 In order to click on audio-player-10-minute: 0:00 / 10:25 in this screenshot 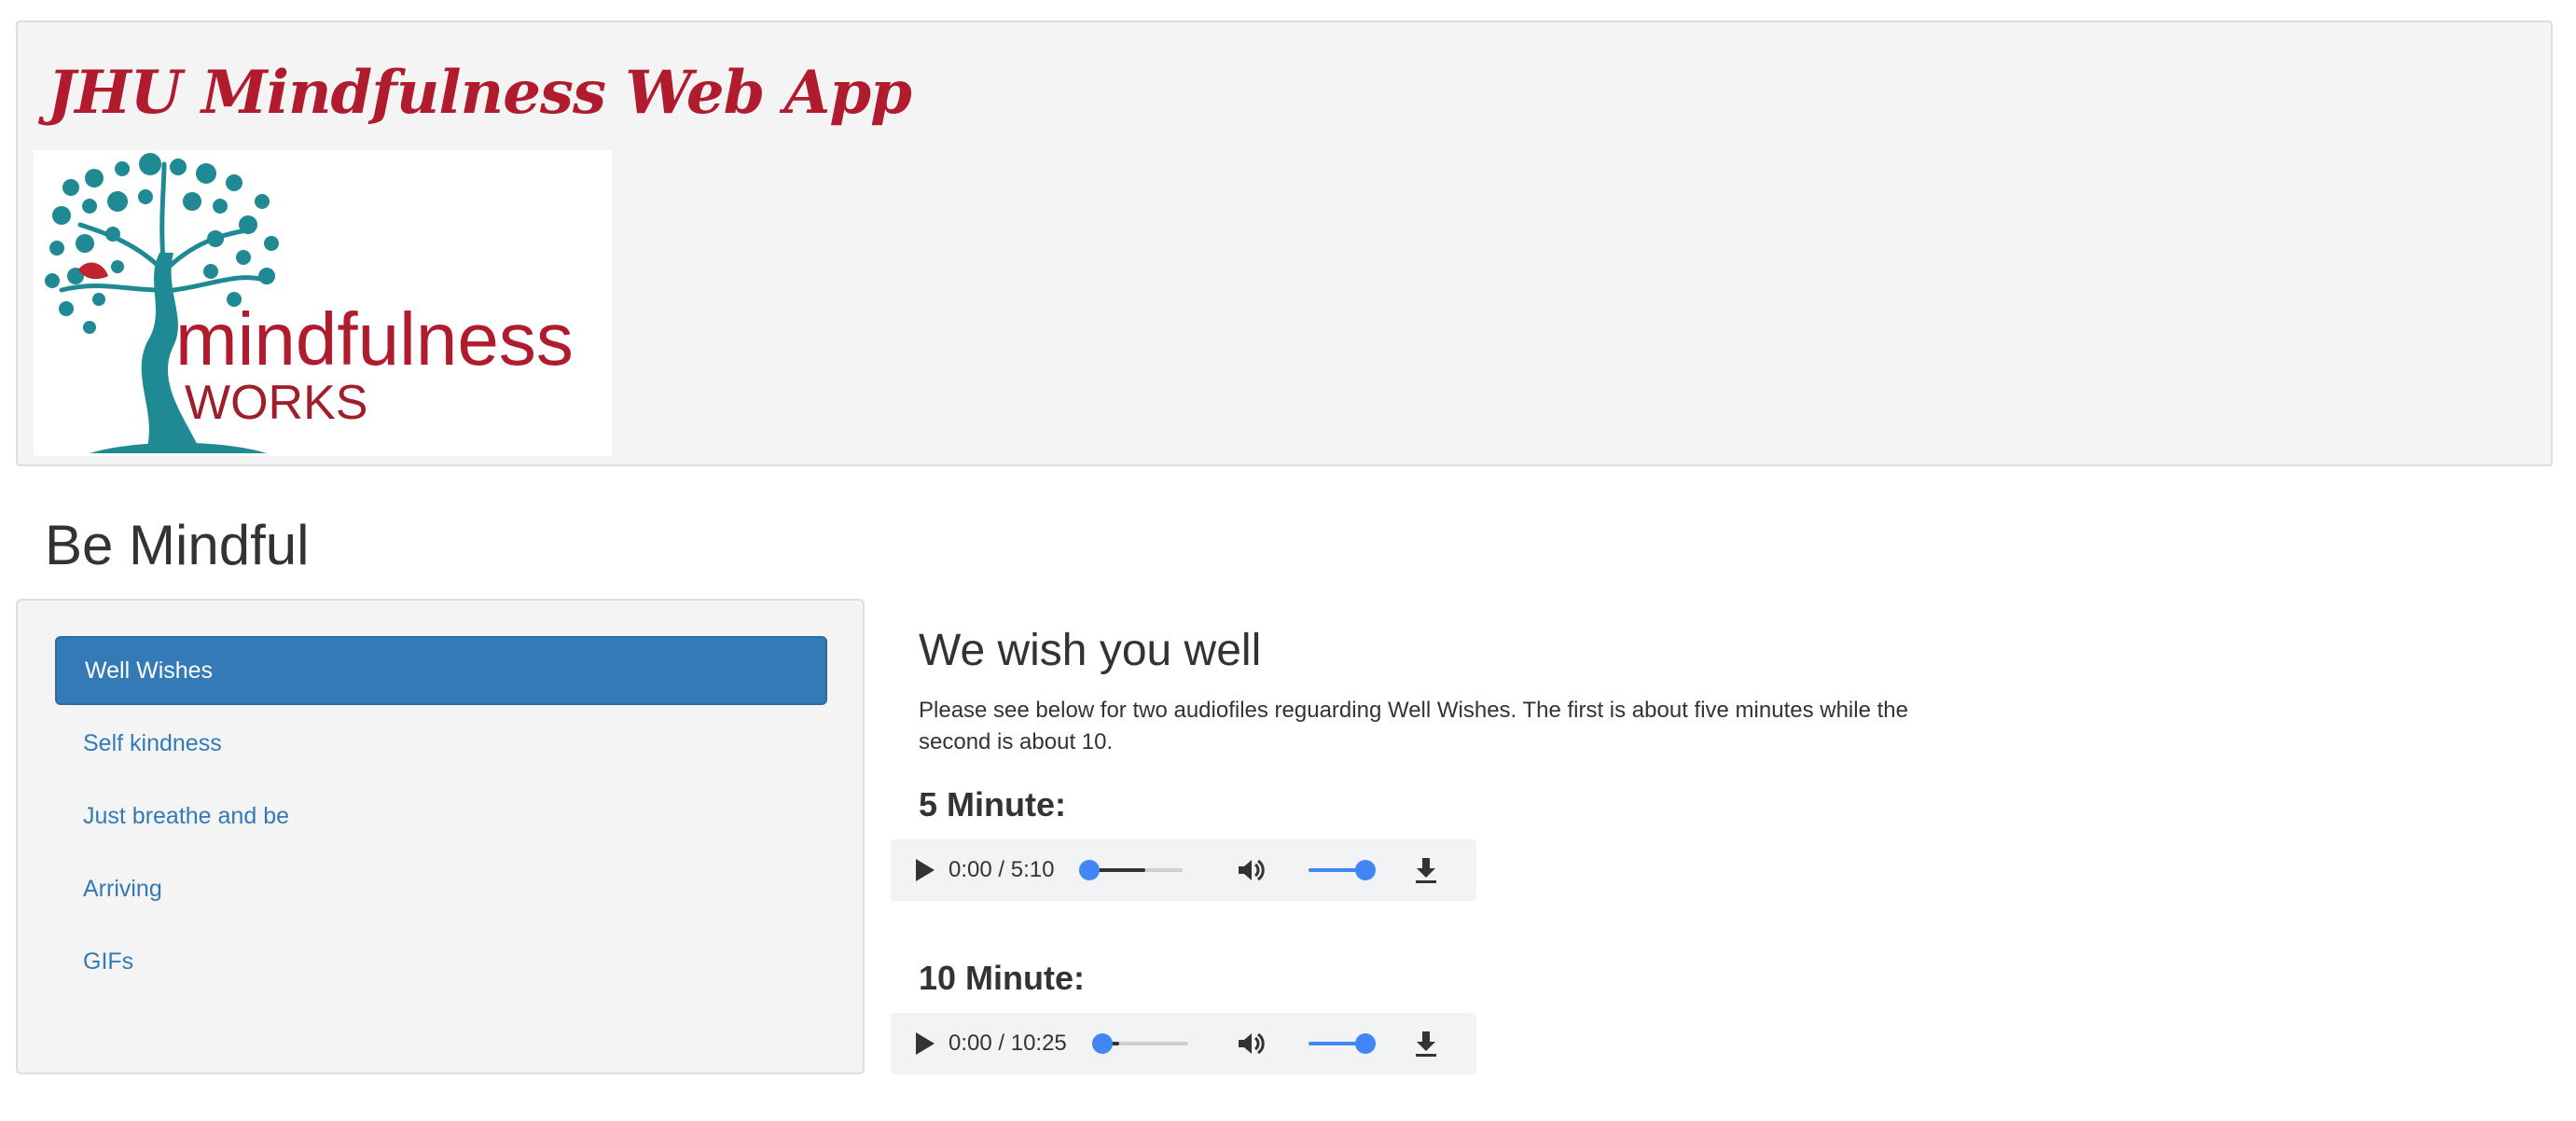, I will do `click(1183, 1043)`.